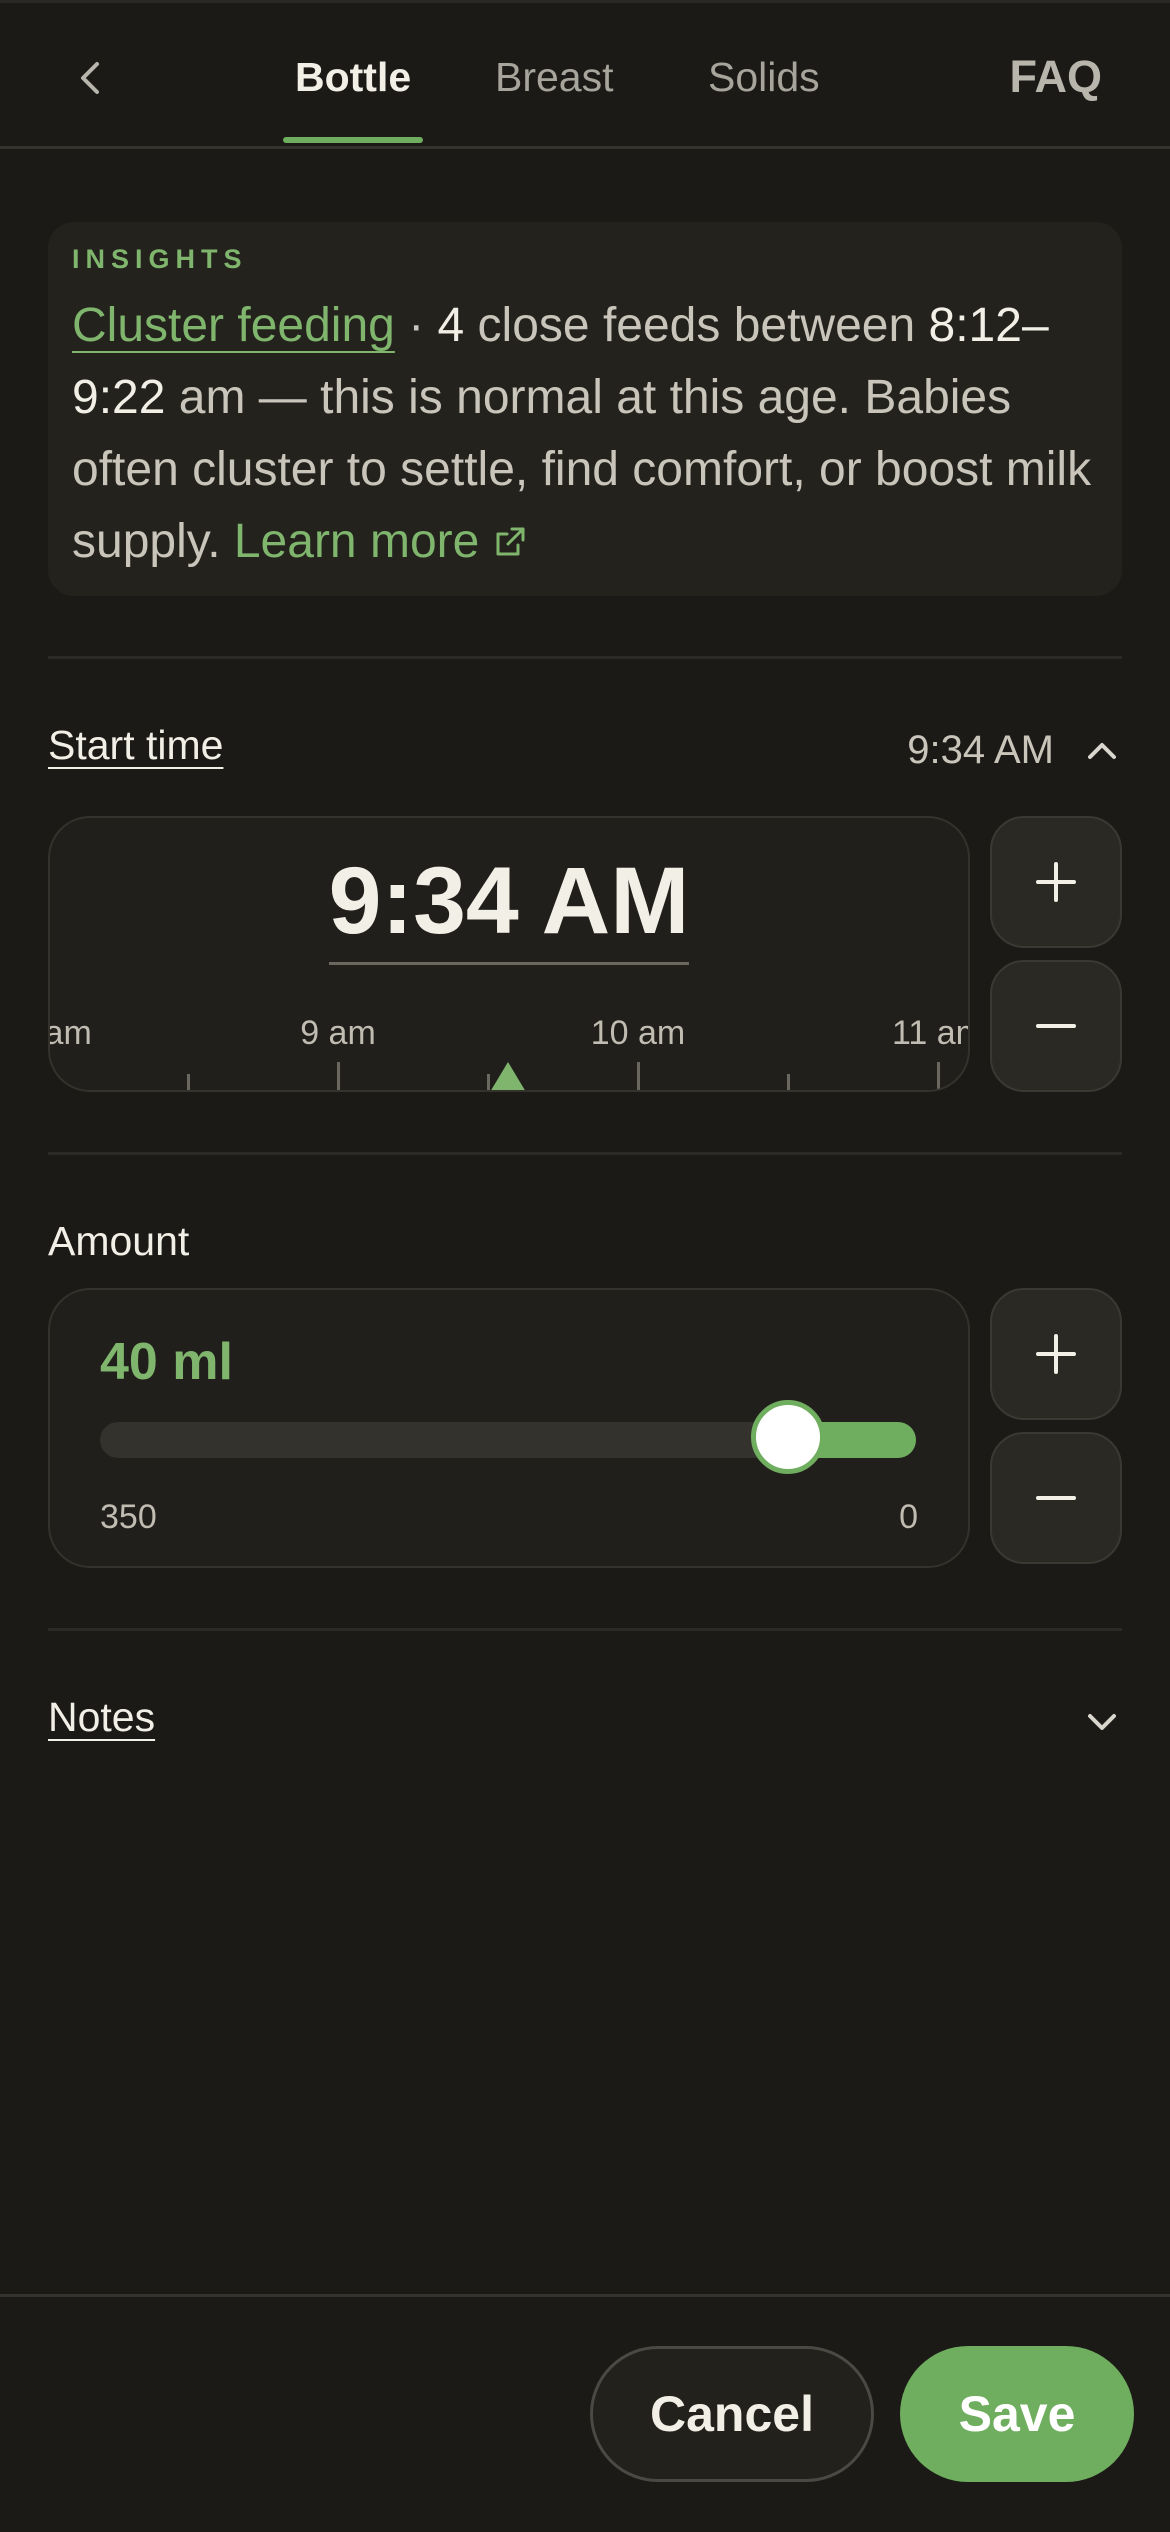  What do you see at coordinates (353, 140) in the screenshot?
I see `active-tab-indicator` at bounding box center [353, 140].